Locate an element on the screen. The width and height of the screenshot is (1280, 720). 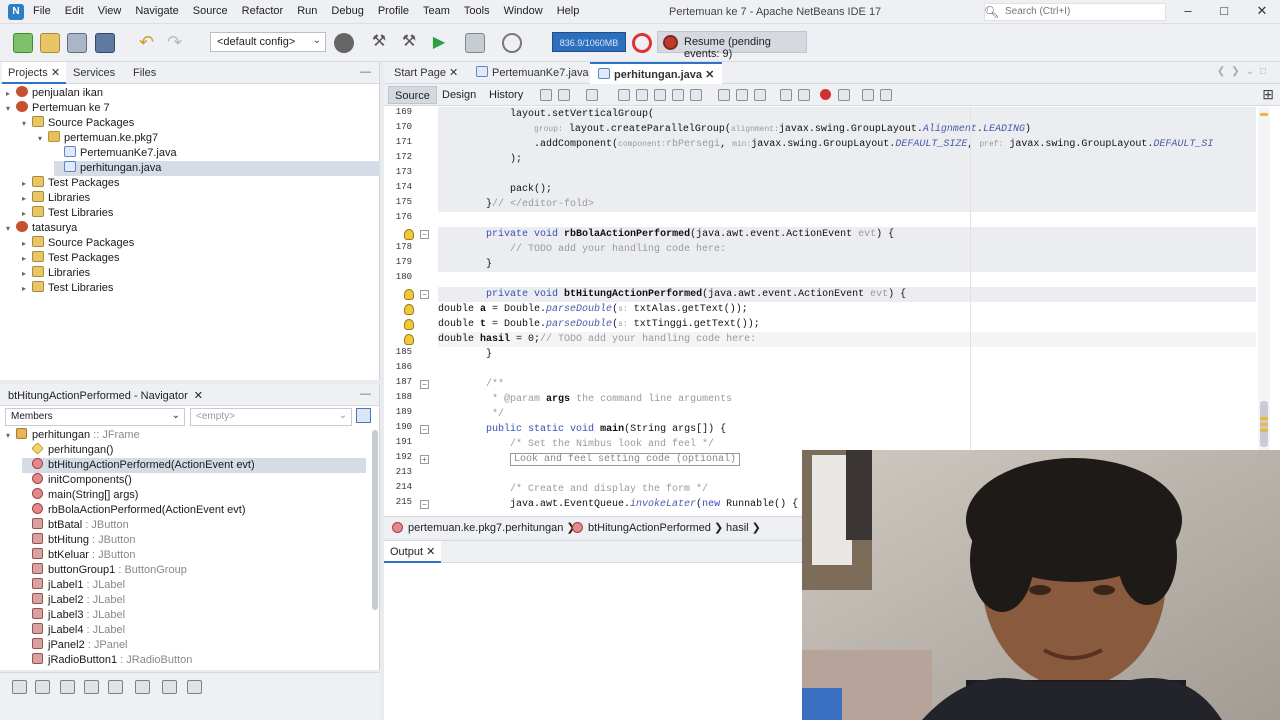
navigator-member: buttonGroup1 : ButtonGroup is located at coordinates (194, 570).